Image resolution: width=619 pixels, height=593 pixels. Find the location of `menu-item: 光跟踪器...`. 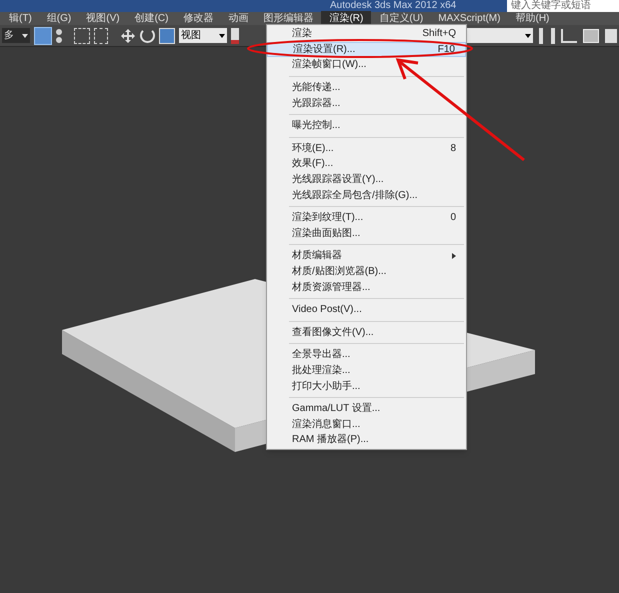

menu-item: 光跟踪器... is located at coordinates (366, 103).